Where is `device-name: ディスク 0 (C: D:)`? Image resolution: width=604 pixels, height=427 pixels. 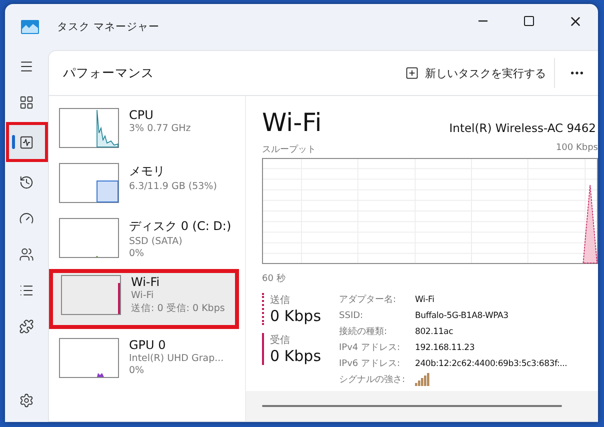
device-name: ディスク 0 (C: D:) is located at coordinates (180, 226).